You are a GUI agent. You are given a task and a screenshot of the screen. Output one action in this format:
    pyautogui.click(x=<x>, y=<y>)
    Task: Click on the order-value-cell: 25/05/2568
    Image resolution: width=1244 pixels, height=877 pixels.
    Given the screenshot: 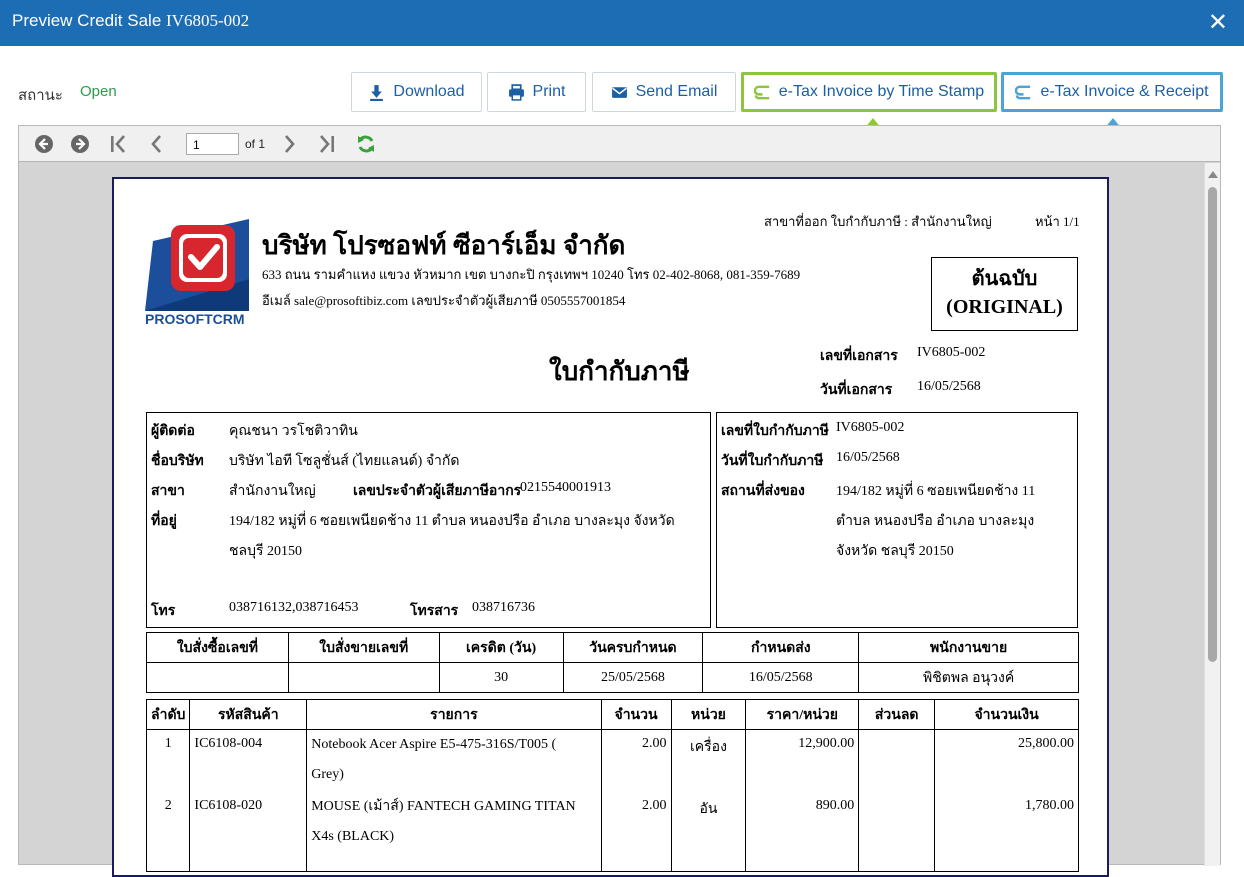 What is the action you would take?
    pyautogui.click(x=633, y=677)
    